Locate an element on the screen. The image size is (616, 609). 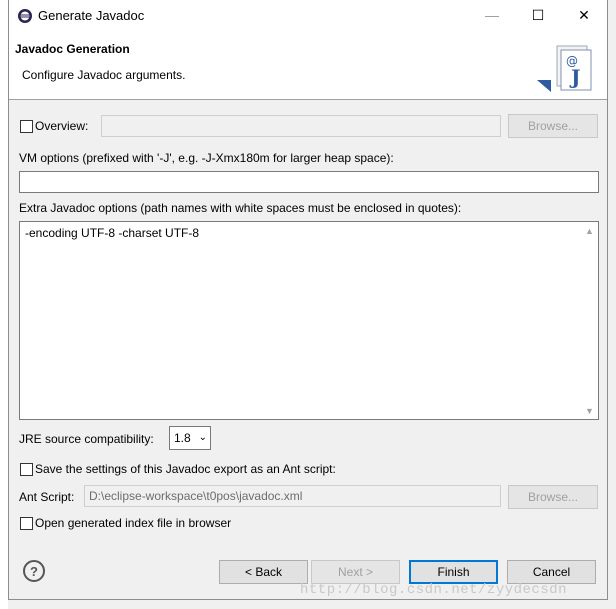
help-icon: ? is located at coordinates (34, 571).